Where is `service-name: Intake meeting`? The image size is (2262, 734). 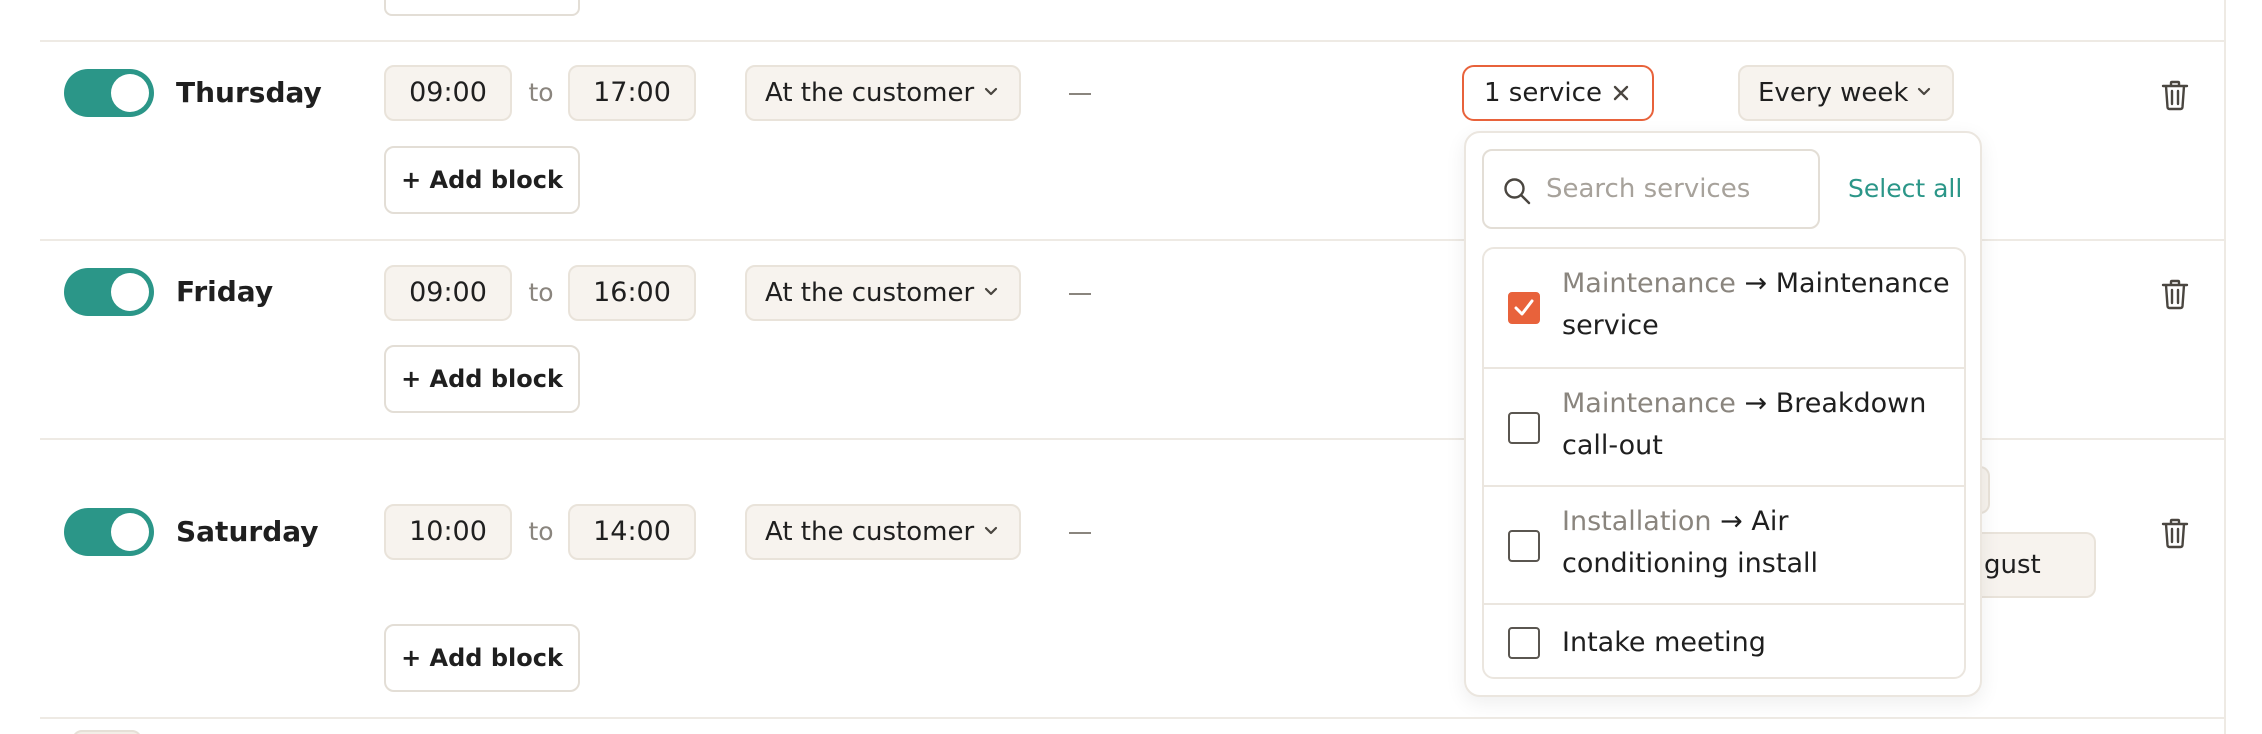
service-name: Intake meeting is located at coordinates (1664, 642).